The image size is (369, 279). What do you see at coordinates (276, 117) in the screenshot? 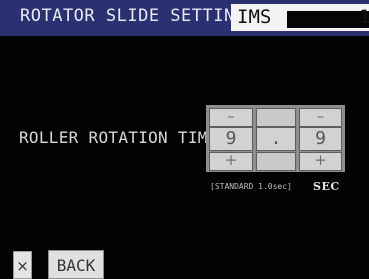
I see `blank-key-top` at bounding box center [276, 117].